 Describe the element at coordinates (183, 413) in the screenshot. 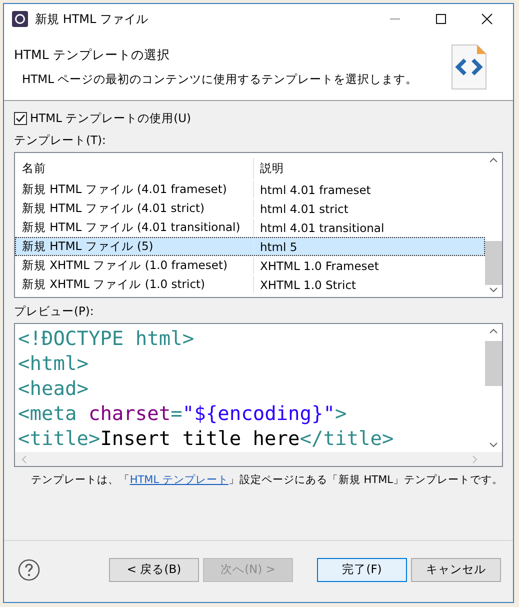

I see `code-line: <meta charset="${encoding}">` at that location.